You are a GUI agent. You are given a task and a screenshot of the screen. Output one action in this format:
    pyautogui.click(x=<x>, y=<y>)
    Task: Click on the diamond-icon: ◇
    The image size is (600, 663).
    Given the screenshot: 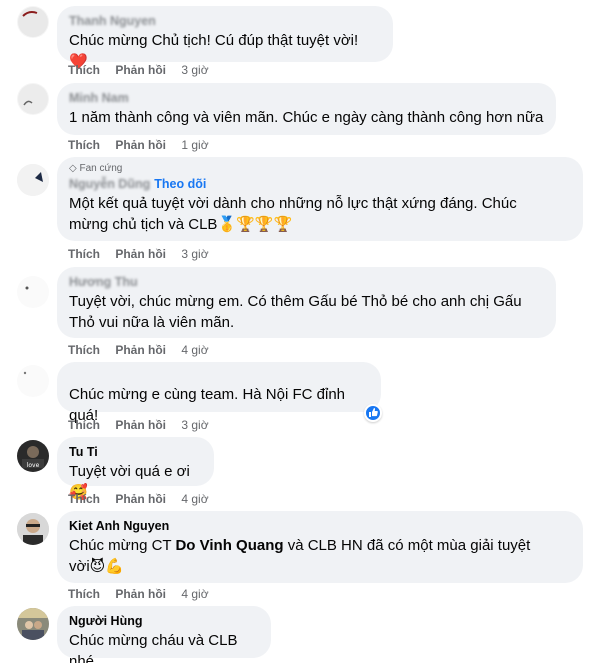 What is the action you would take?
    pyautogui.click(x=73, y=168)
    